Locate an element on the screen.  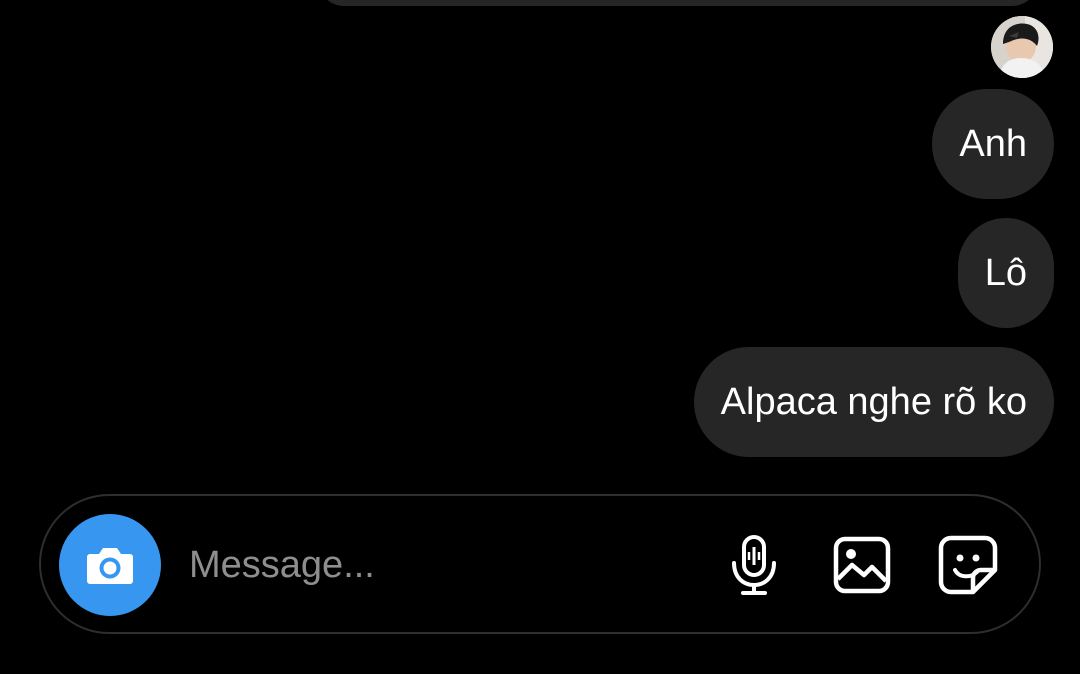
voice-message-button is located at coordinates (754, 565).